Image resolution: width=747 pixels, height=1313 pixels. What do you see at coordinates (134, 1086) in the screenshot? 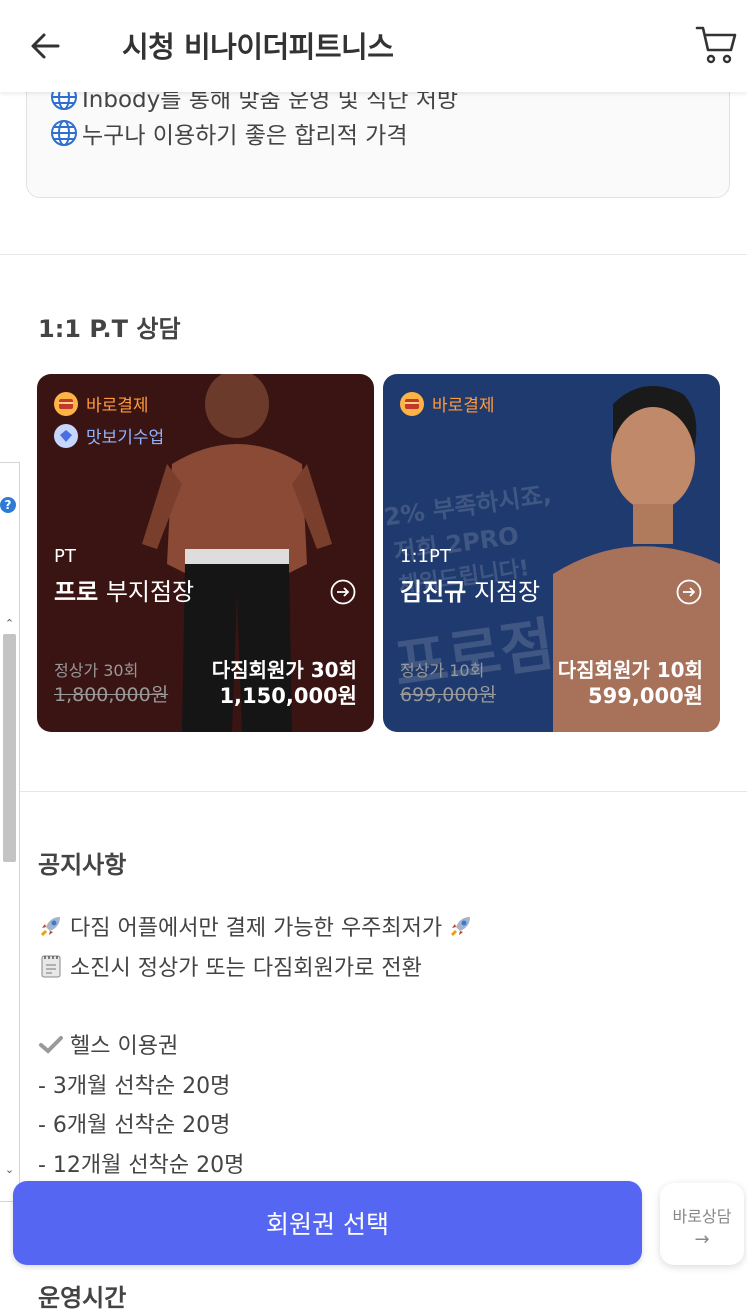
I see `notice-line: - 3개월 선착순 20명` at bounding box center [134, 1086].